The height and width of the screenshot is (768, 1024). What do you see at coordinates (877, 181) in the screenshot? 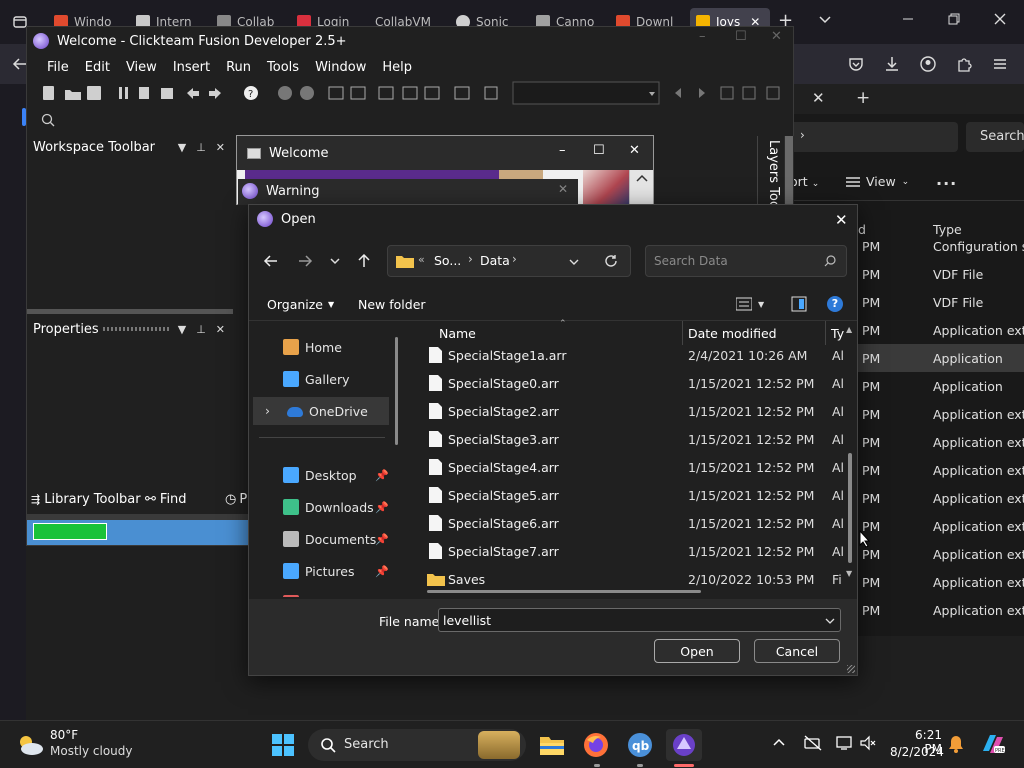
I see `view-button: View ⌄` at bounding box center [877, 181].